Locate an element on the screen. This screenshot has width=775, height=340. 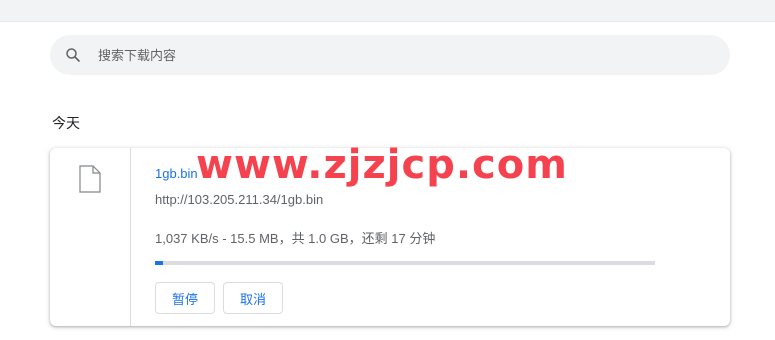
download-progress-text: 1,037 KB/s - 15.5 MB，共 1.0 GB，还剩 17 分钟 is located at coordinates (295, 238).